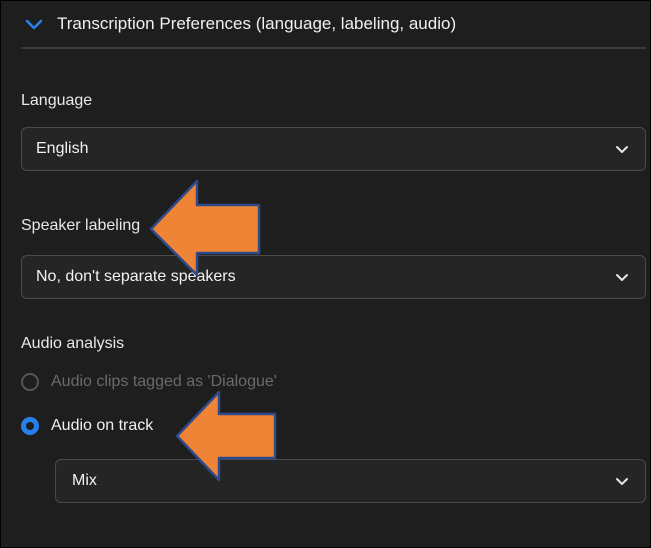 The image size is (651, 548). Describe the element at coordinates (102, 425) in the screenshot. I see `radio-label: Audio on track` at that location.